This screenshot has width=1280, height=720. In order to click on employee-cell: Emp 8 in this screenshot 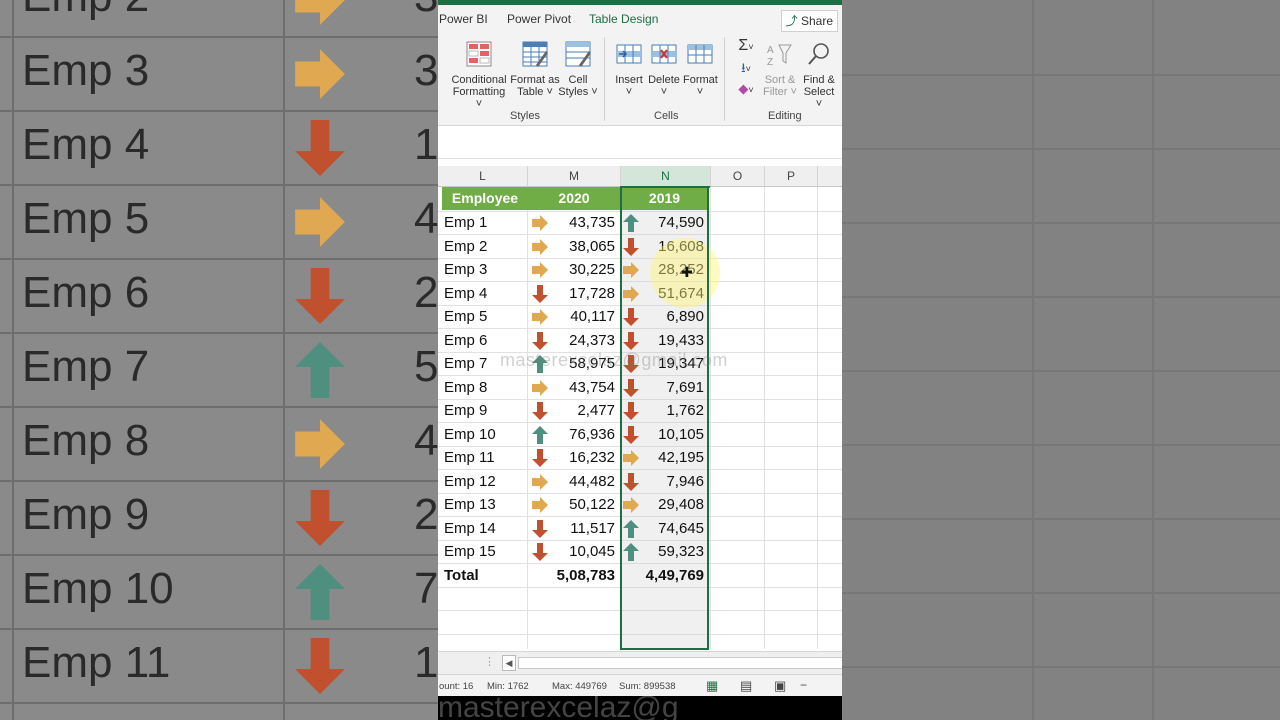, I will do `click(465, 388)`.